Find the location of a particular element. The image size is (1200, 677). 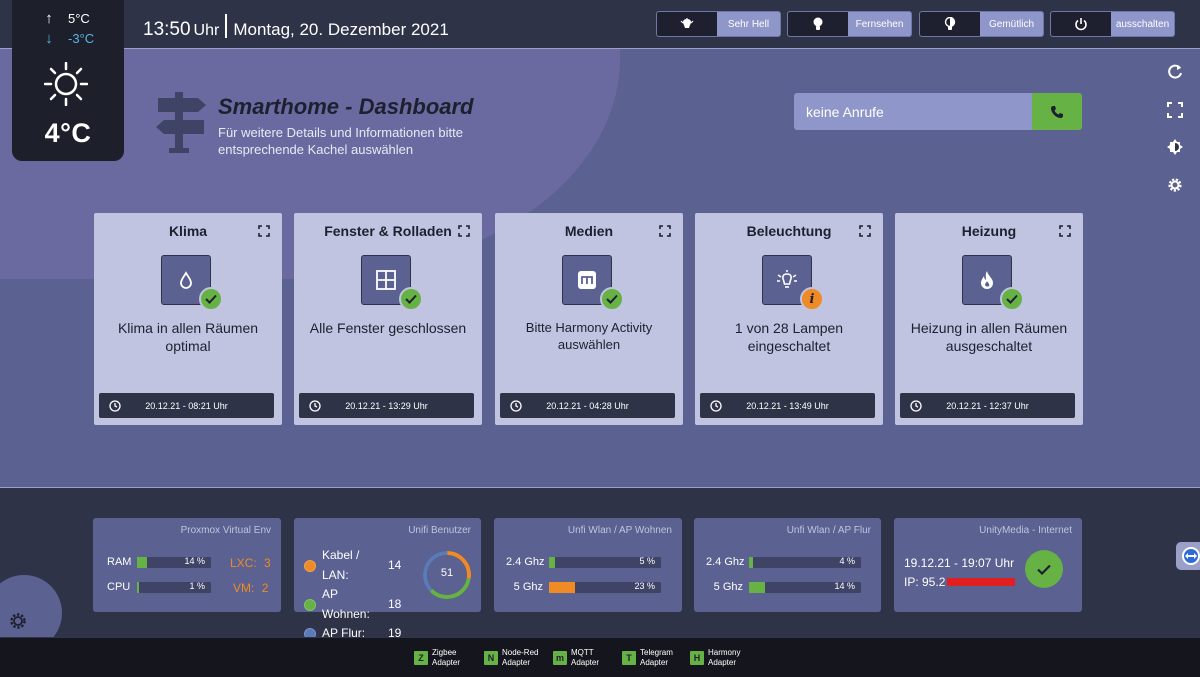

panel-title: Unfi Wlan / AP Flur is located at coordinates (828, 530).